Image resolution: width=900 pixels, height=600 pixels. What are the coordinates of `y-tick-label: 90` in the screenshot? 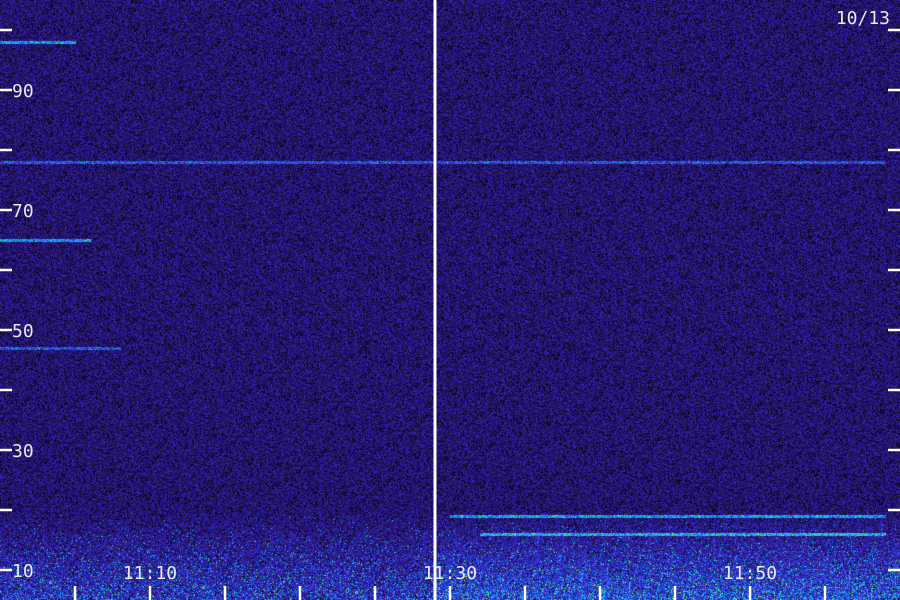 It's located at (23, 91).